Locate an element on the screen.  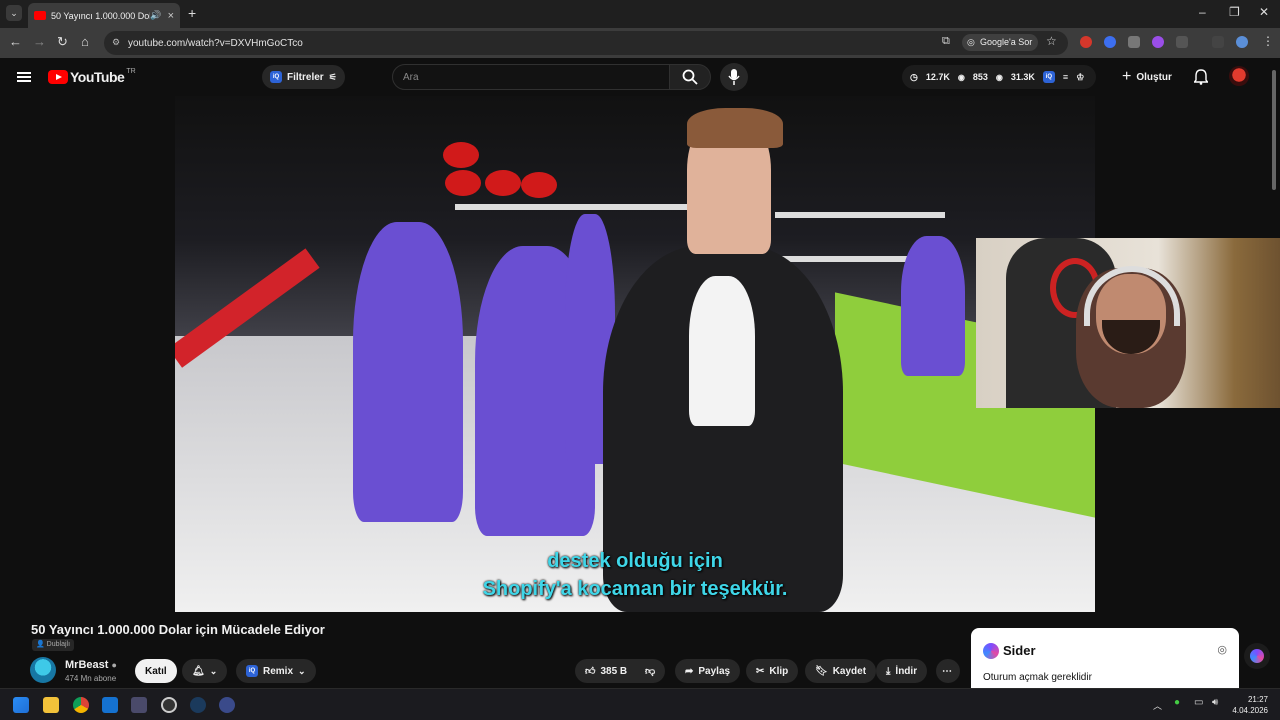
stat-watching: 853 is located at coordinates (980, 77).